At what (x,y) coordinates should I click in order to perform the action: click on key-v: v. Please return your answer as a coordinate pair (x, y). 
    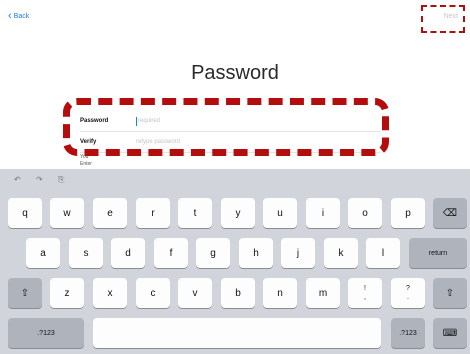
    Looking at the image, I should click on (195, 293).